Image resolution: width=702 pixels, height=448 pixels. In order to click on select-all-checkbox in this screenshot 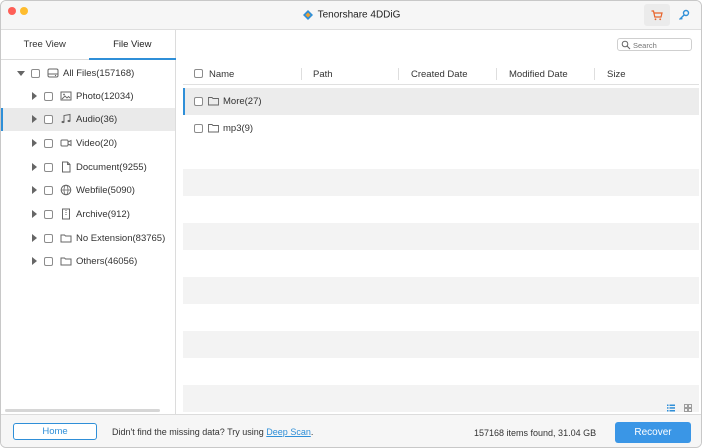, I will do `click(198, 73)`.